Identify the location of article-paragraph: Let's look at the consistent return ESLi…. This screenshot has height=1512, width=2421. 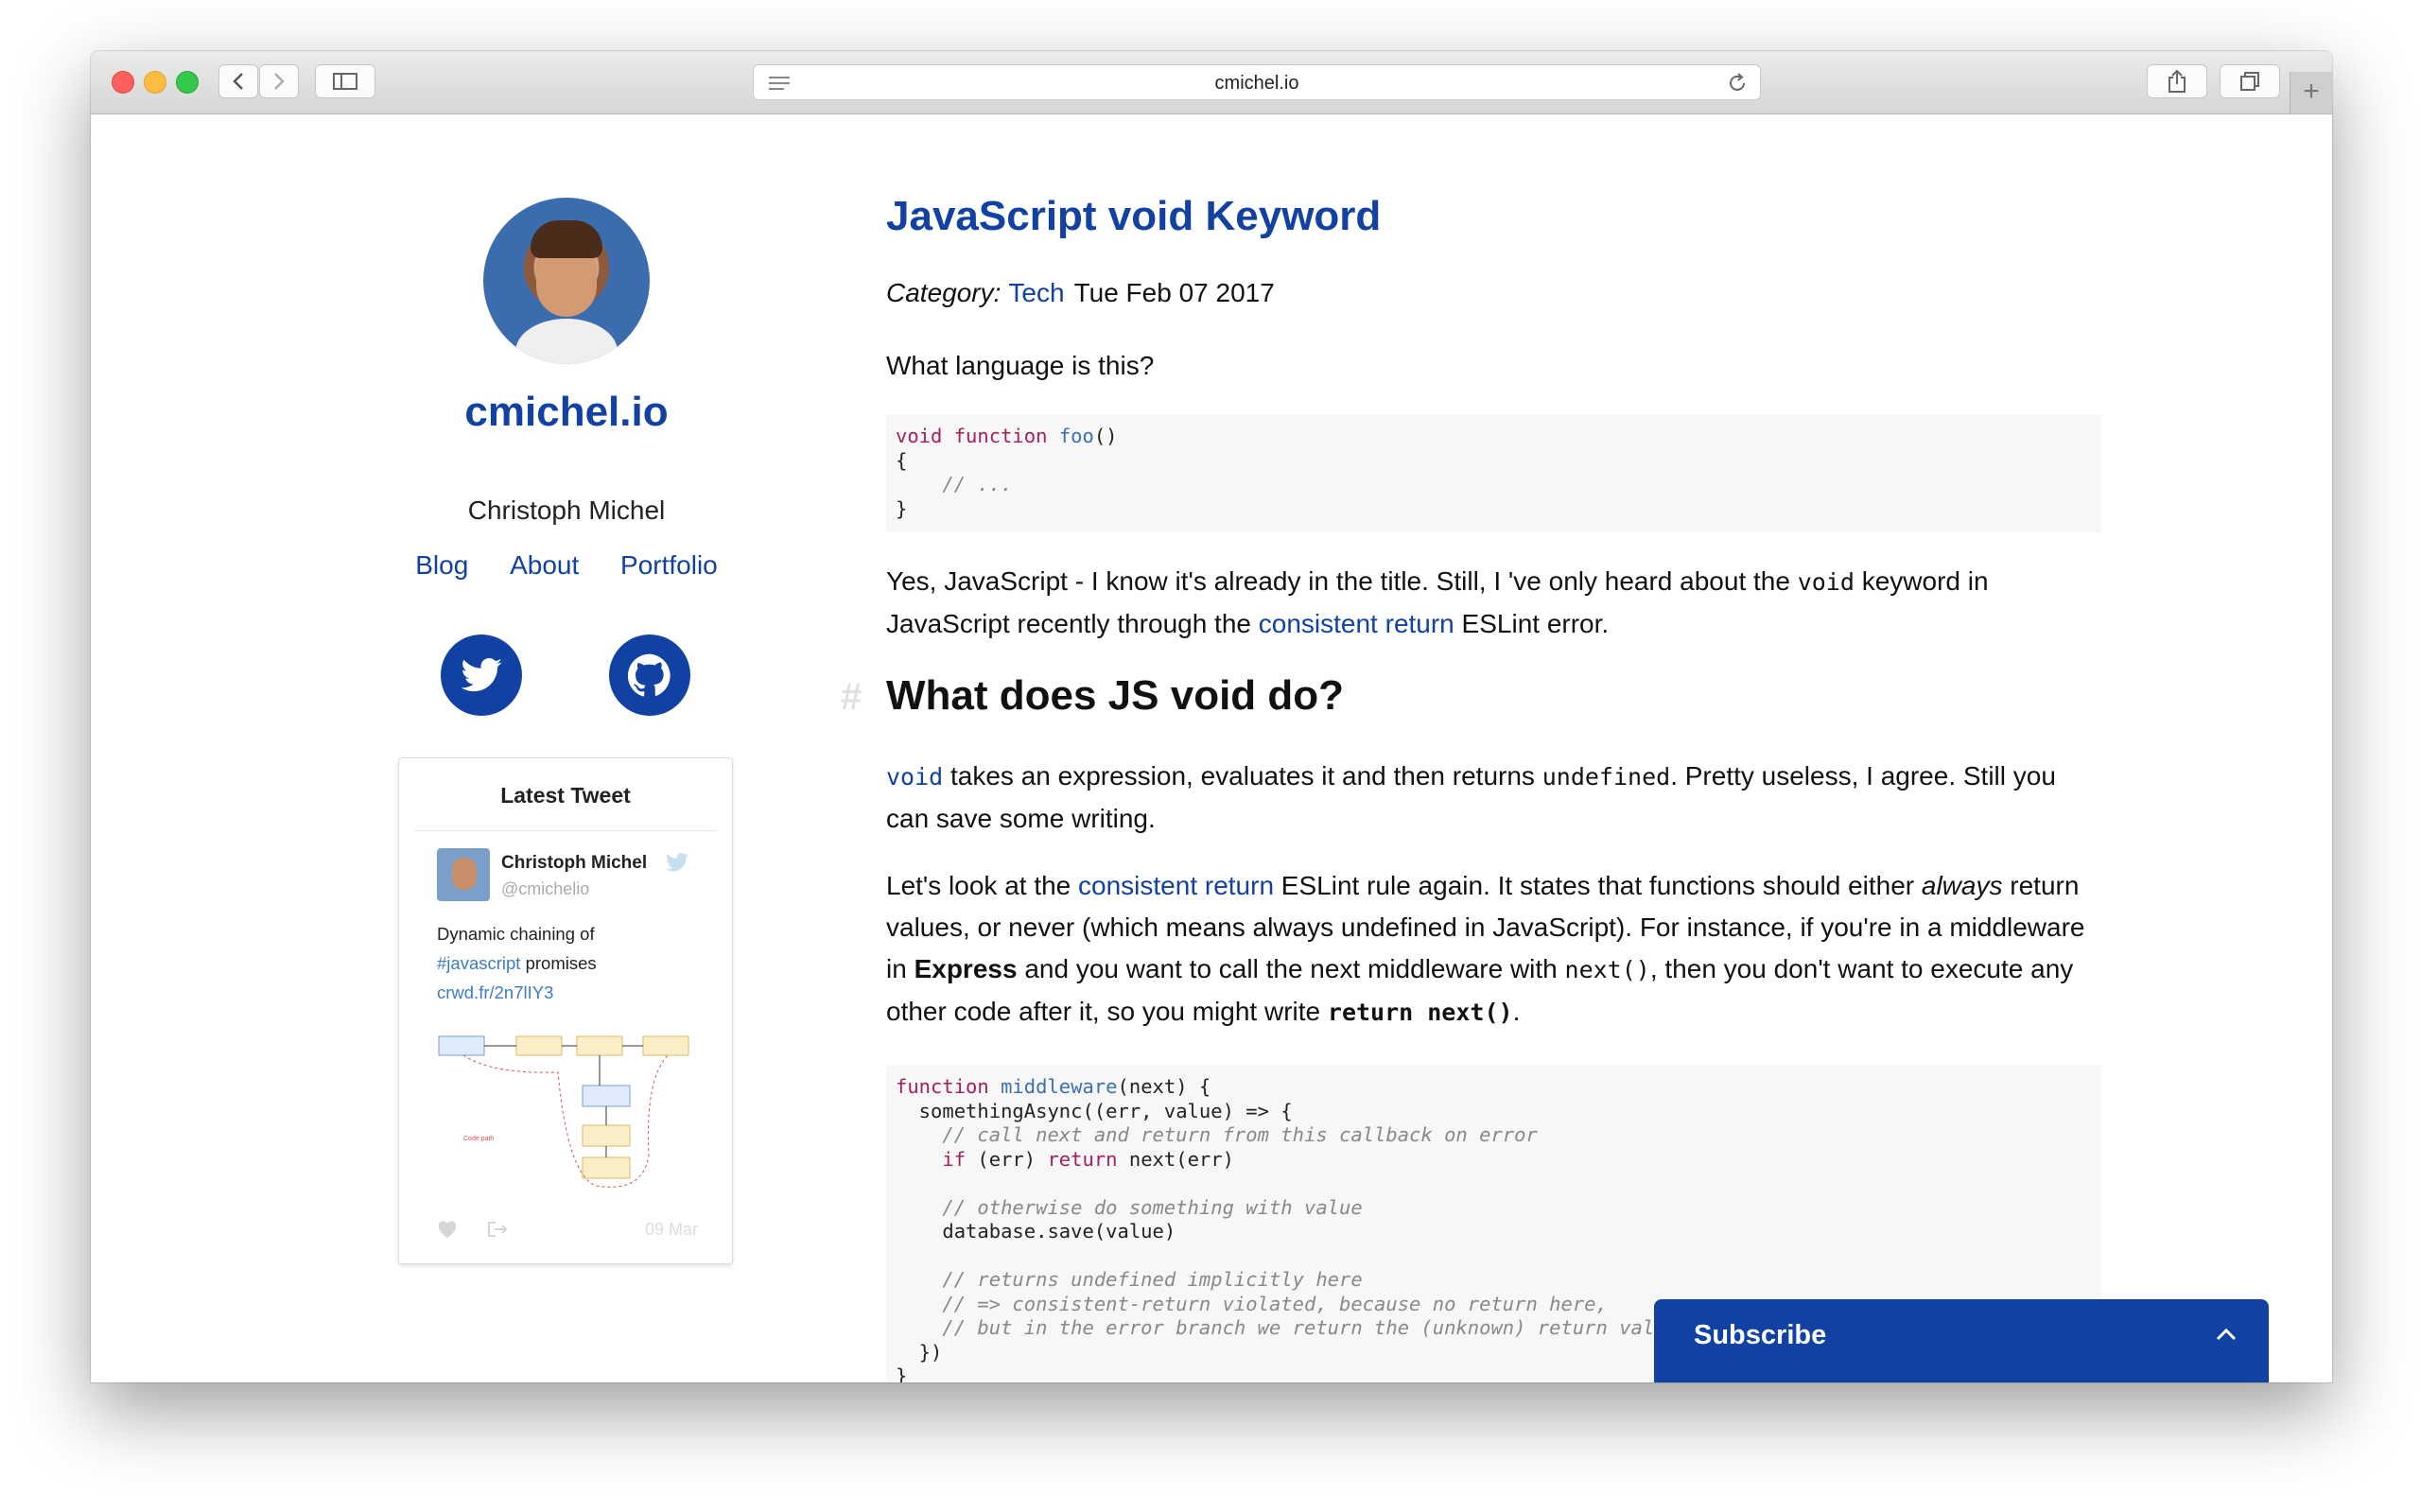
(1489, 949).